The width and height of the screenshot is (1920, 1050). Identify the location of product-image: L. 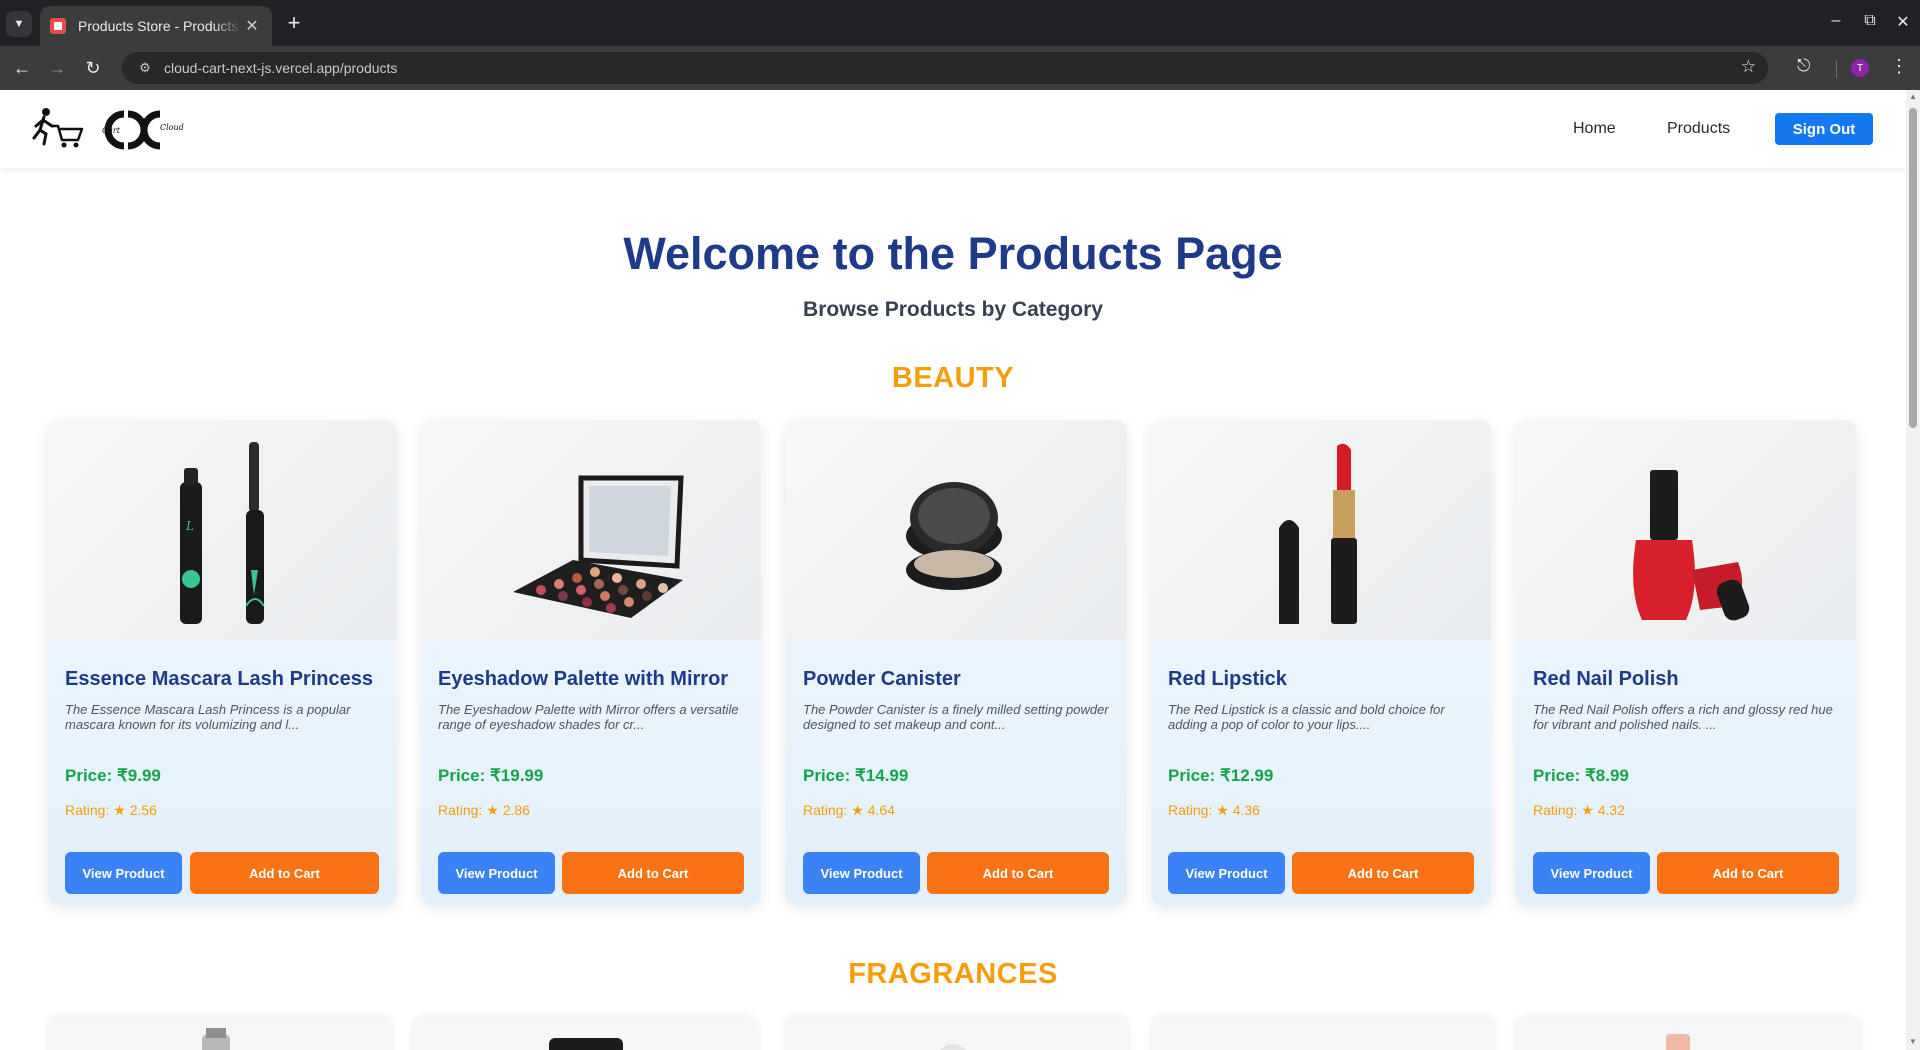
(222, 530).